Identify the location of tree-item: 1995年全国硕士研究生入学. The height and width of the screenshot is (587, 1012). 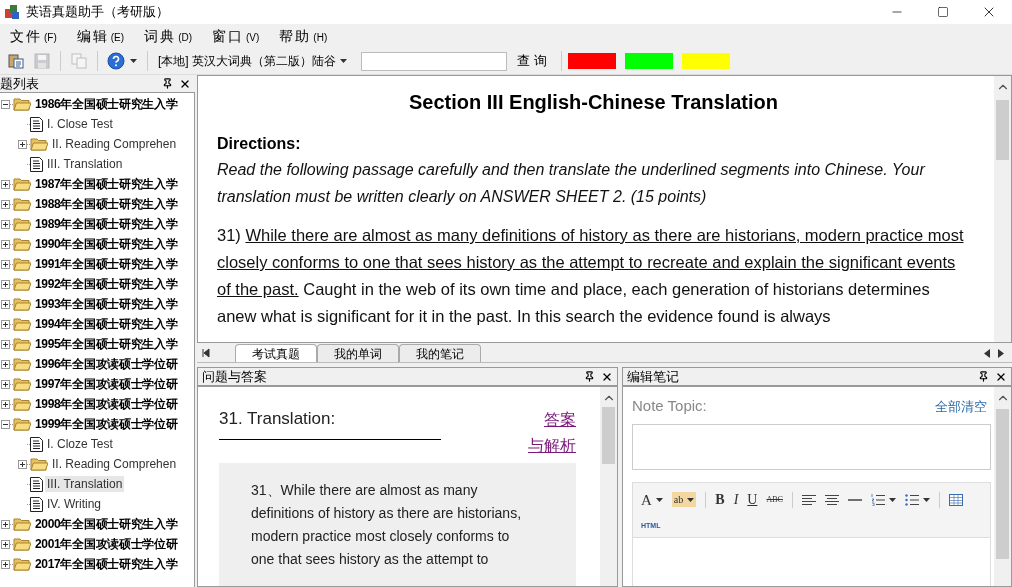
(106, 344).